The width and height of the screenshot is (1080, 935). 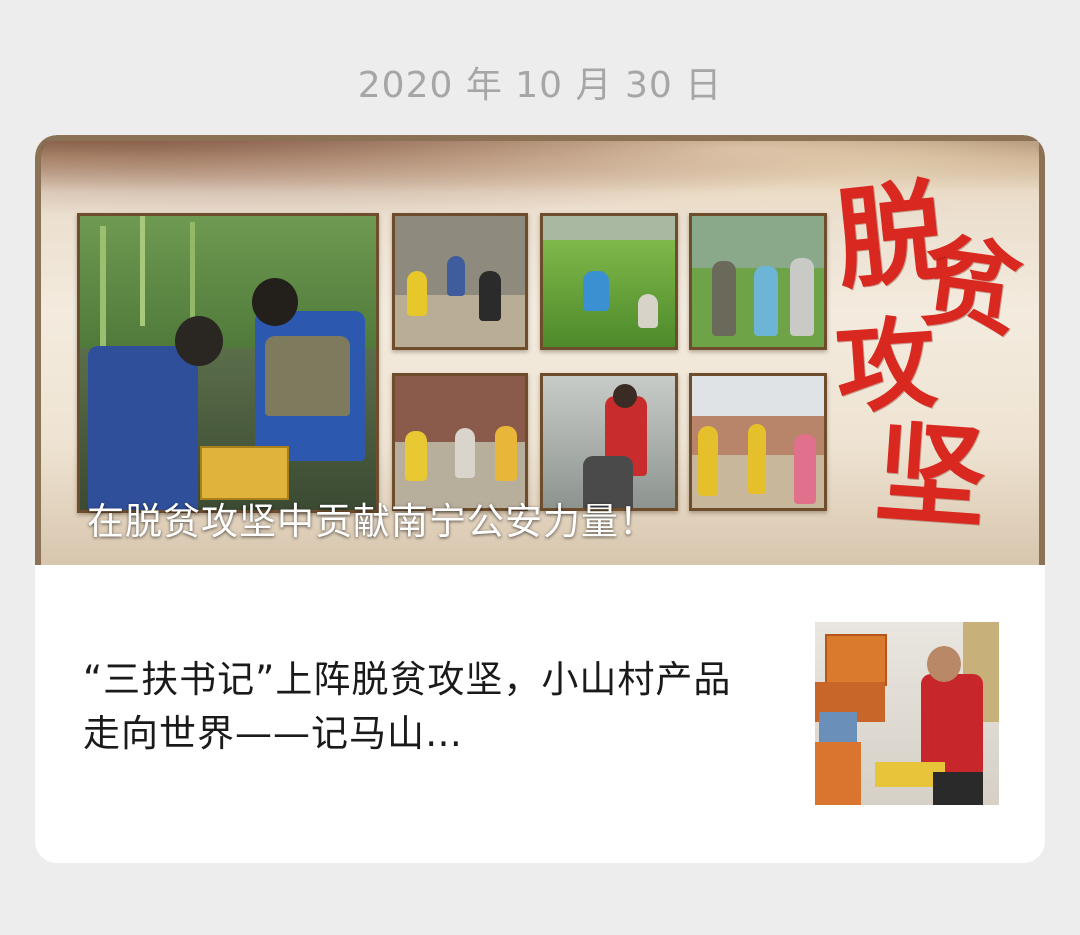 What do you see at coordinates (609, 281) in the screenshot?
I see `cover-photo-rice-field` at bounding box center [609, 281].